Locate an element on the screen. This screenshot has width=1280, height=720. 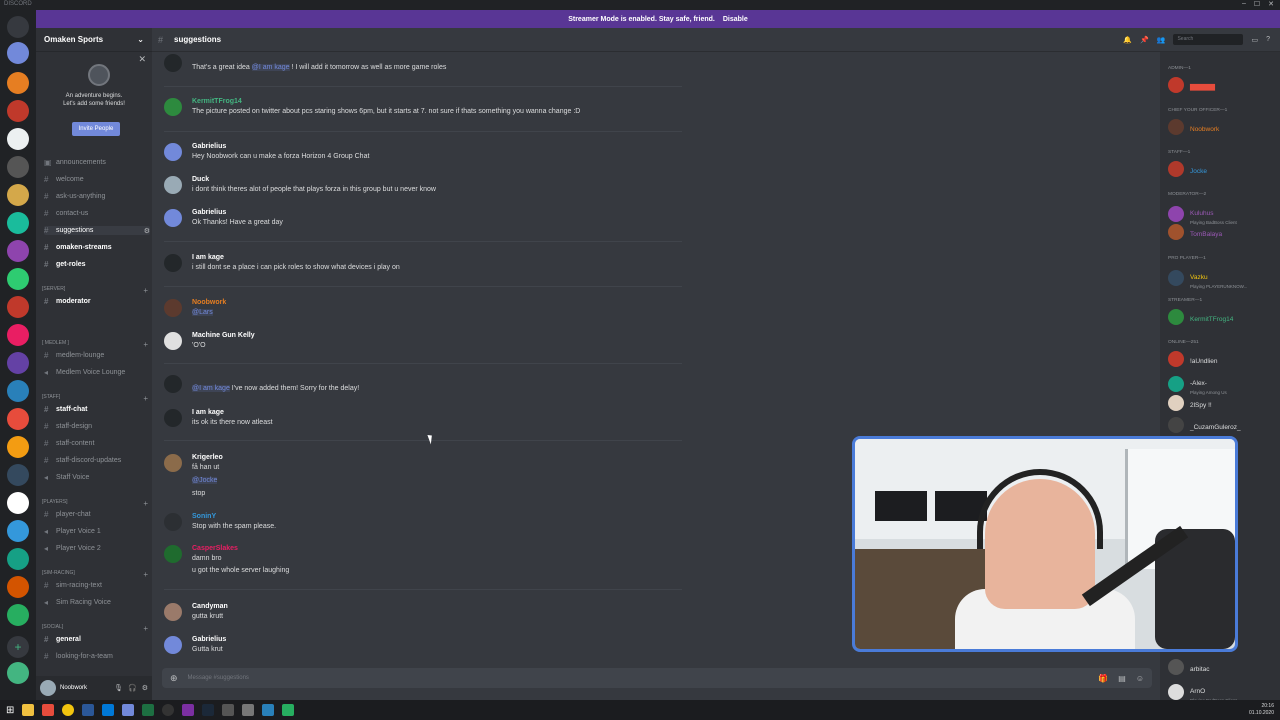
author-name: Krigerleo is located at coordinates (207, 457).